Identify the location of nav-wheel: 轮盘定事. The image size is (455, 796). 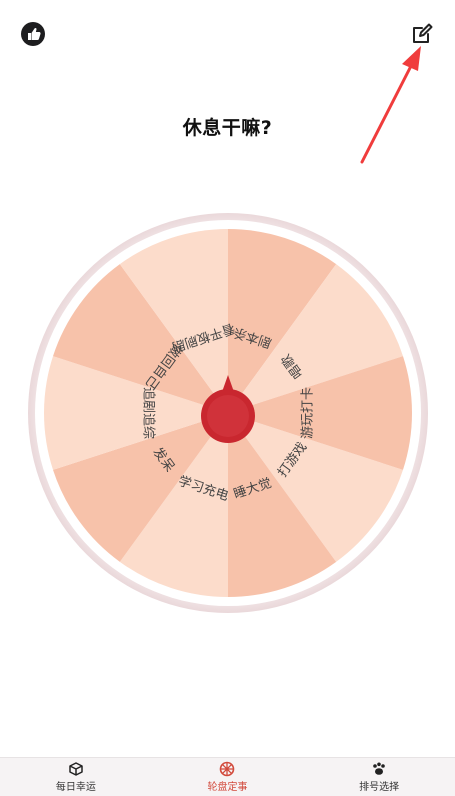
(227, 777).